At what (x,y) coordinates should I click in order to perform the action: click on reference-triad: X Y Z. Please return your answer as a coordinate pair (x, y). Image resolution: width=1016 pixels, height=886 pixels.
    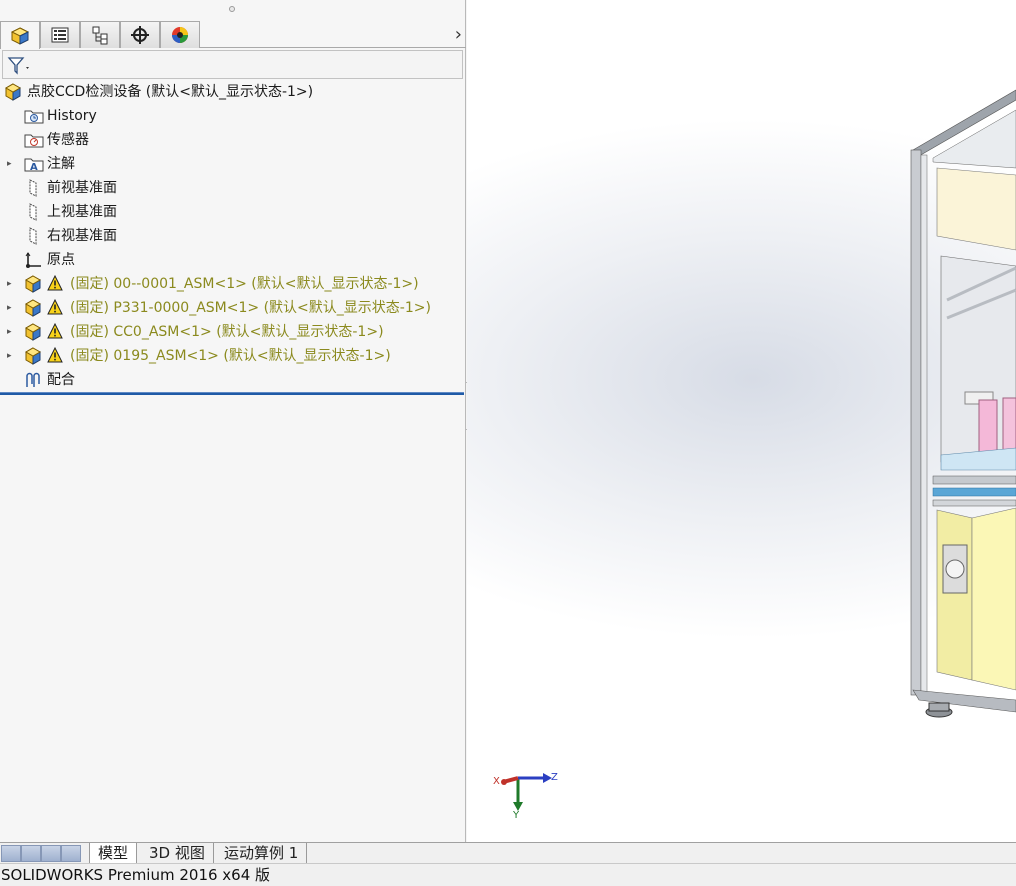
    Looking at the image, I should click on (526, 794).